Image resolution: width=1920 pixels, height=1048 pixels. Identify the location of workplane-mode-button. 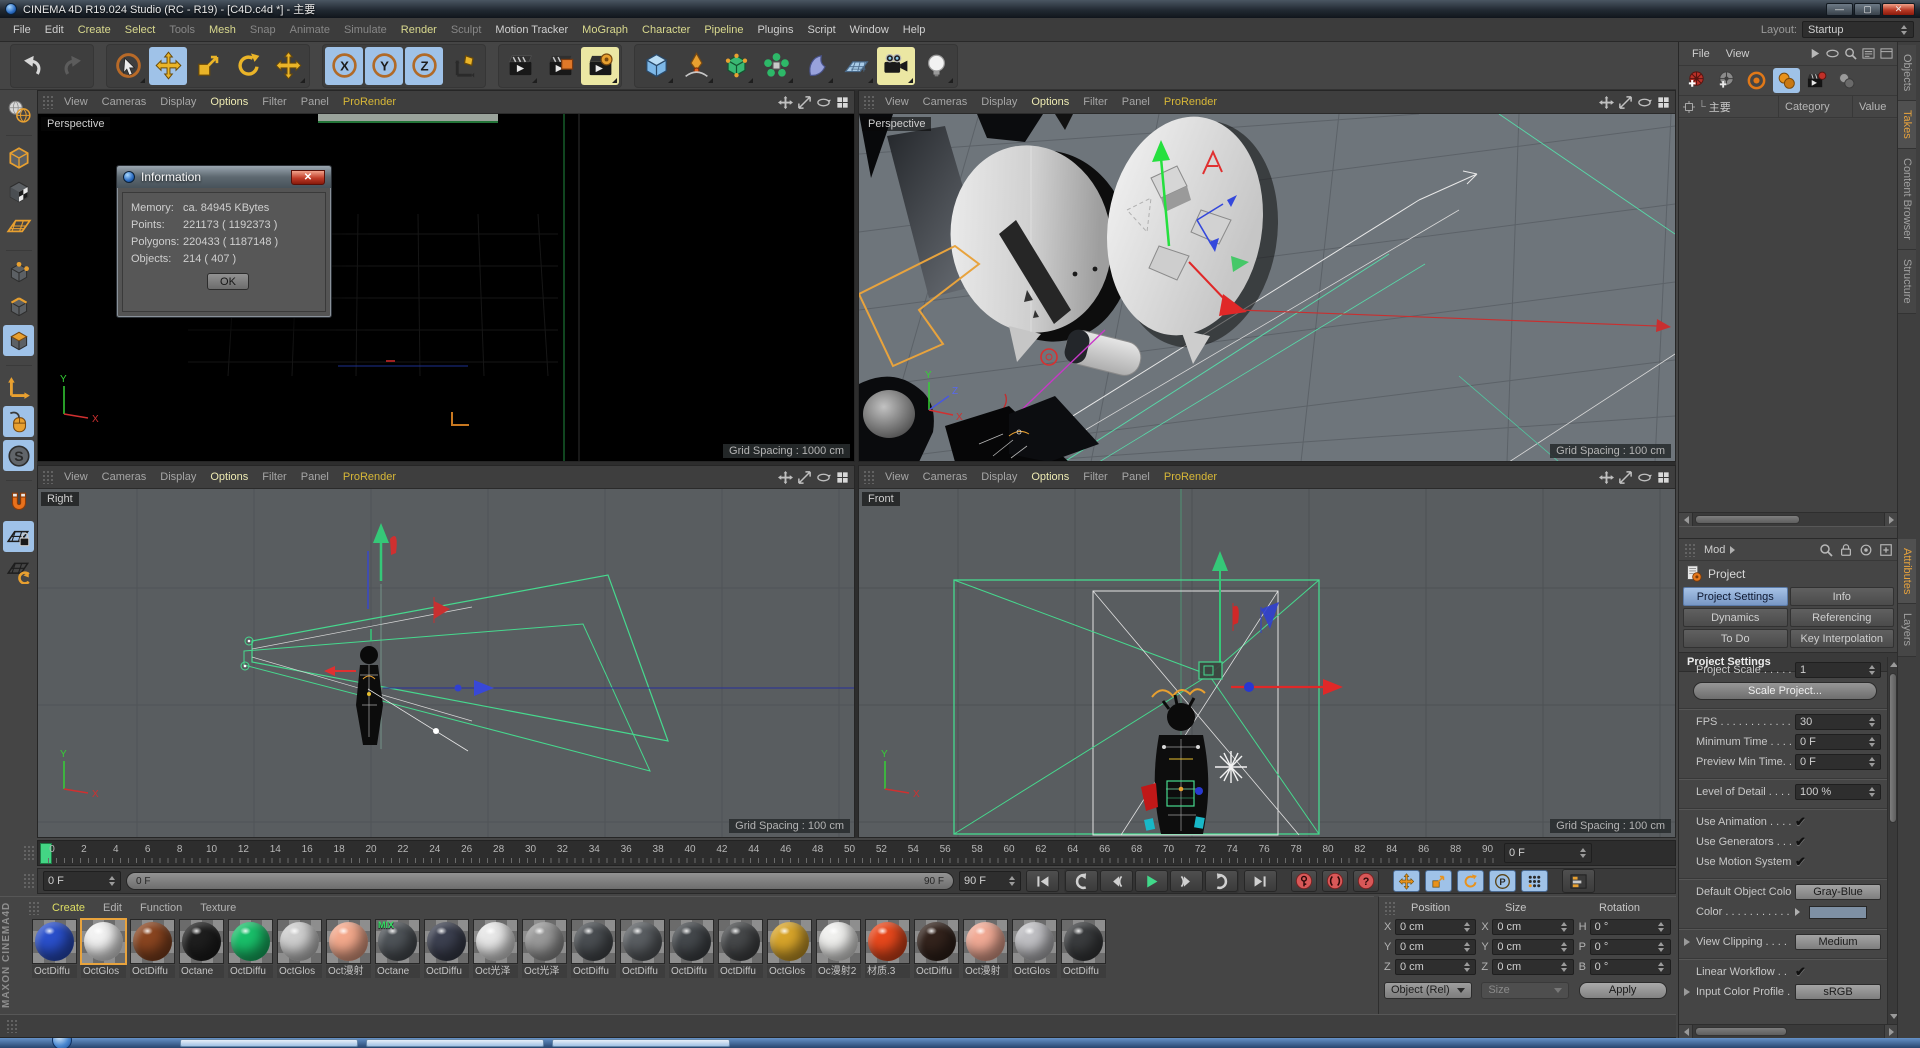
(18, 225).